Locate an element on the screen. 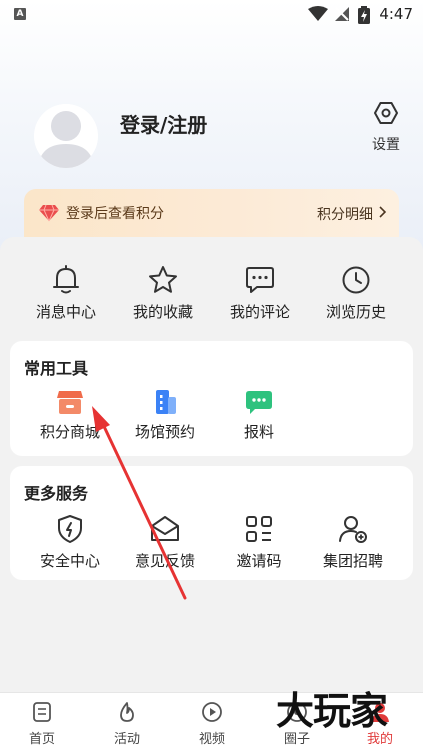 The image size is (423, 753). settings-label: 设置 is located at coordinates (386, 145).